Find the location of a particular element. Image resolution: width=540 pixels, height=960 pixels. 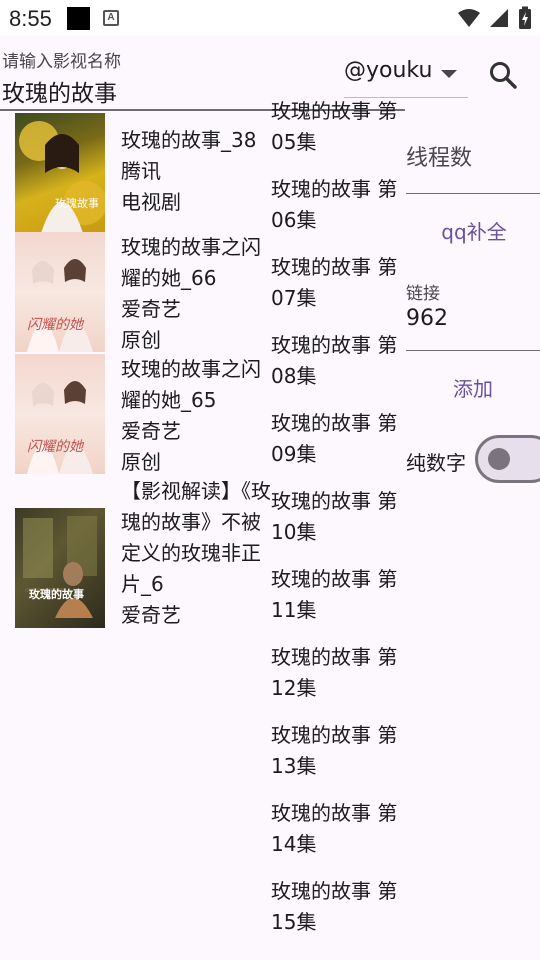

status-icons is located at coordinates (493, 18).